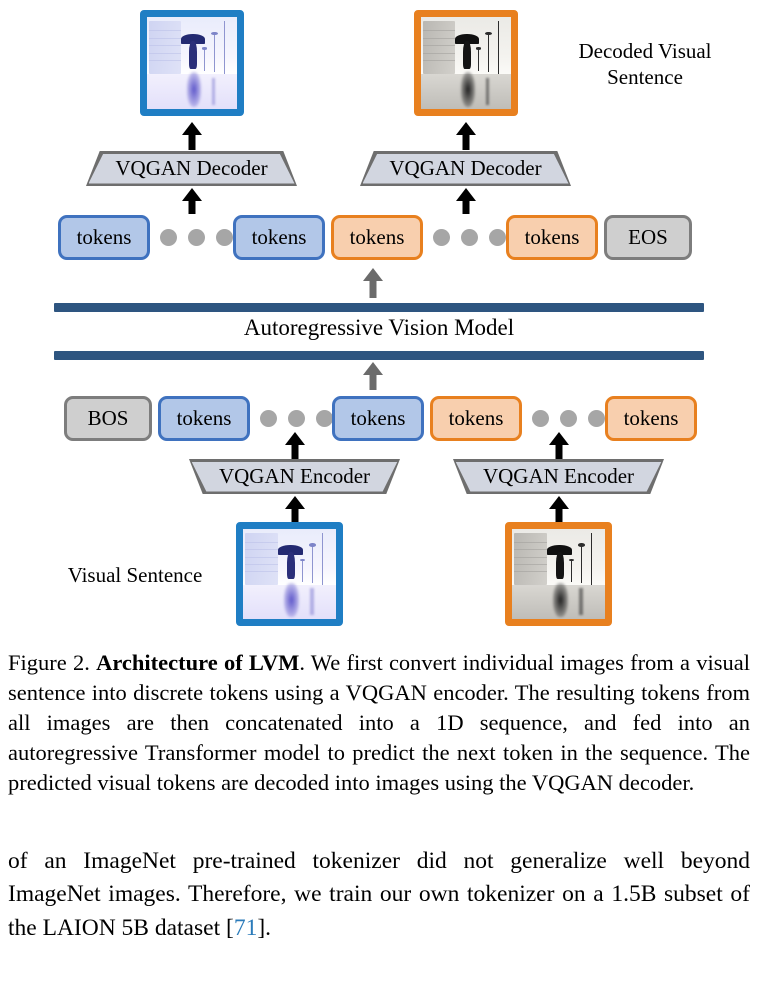 The width and height of the screenshot is (757, 982). Describe the element at coordinates (295, 509) in the screenshot. I see `arrow-image-to-encoder-left` at that location.